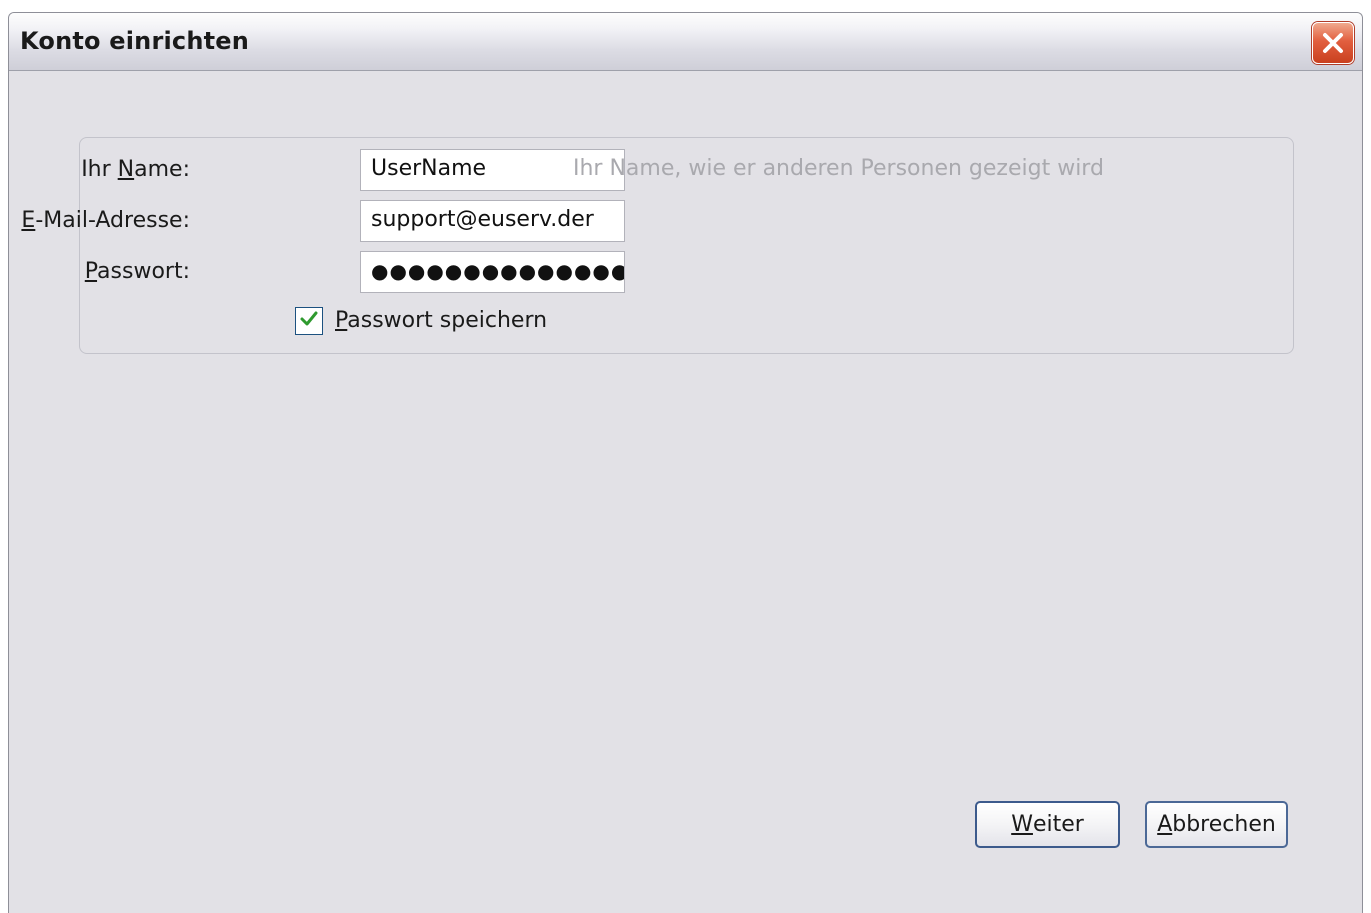 The image size is (1371, 913). What do you see at coordinates (429, 168) in the screenshot?
I see `name-input-value: UserName` at bounding box center [429, 168].